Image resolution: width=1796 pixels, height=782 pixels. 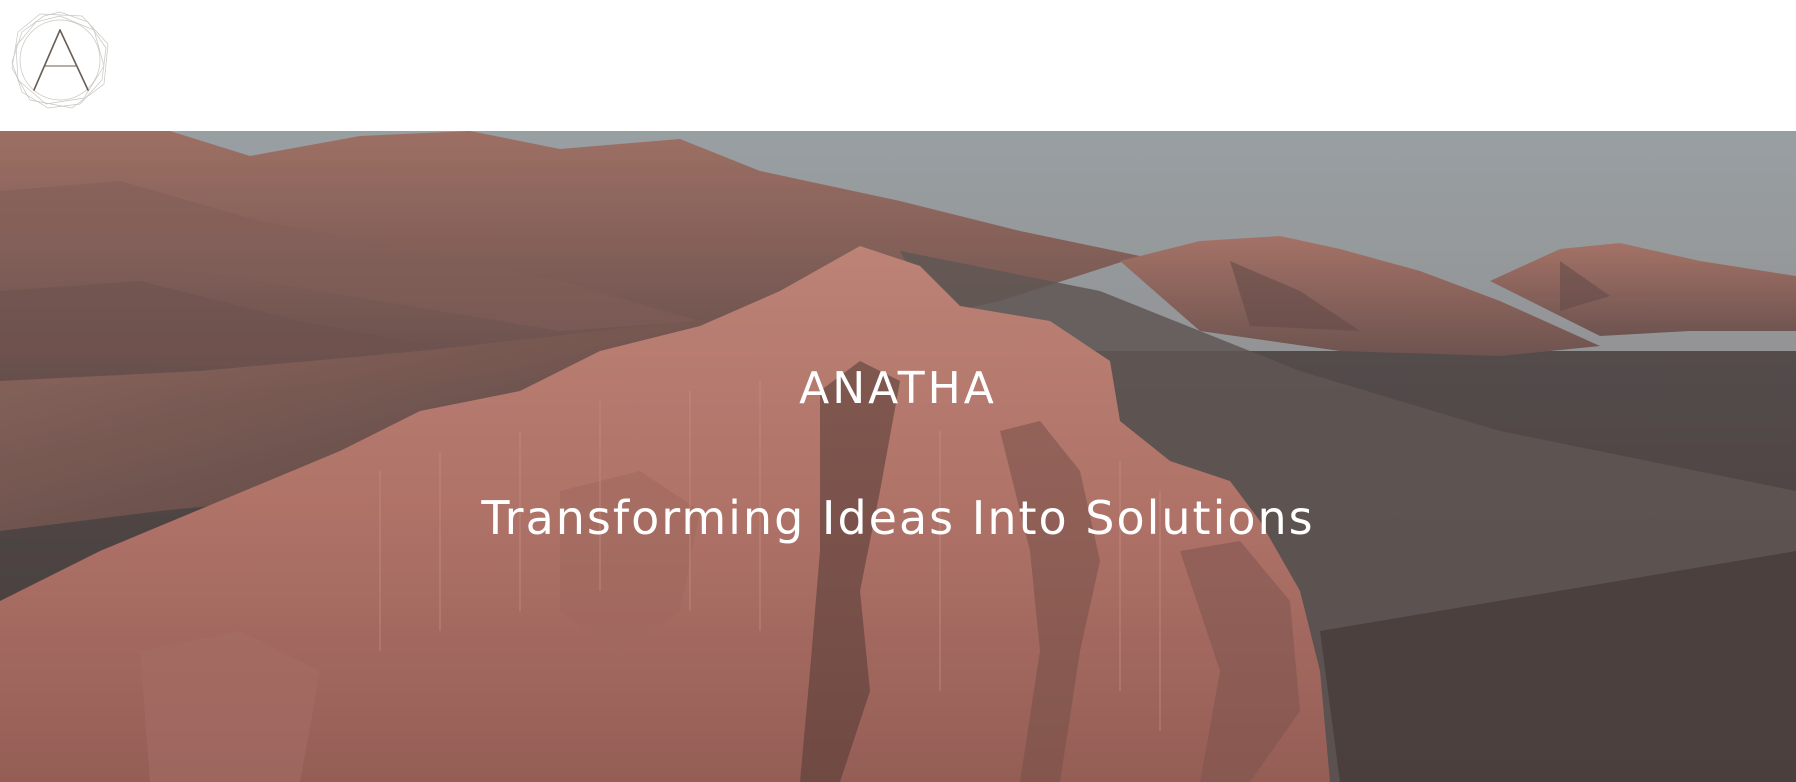 What do you see at coordinates (898, 388) in the screenshot?
I see `brand-title: ANATHA` at bounding box center [898, 388].